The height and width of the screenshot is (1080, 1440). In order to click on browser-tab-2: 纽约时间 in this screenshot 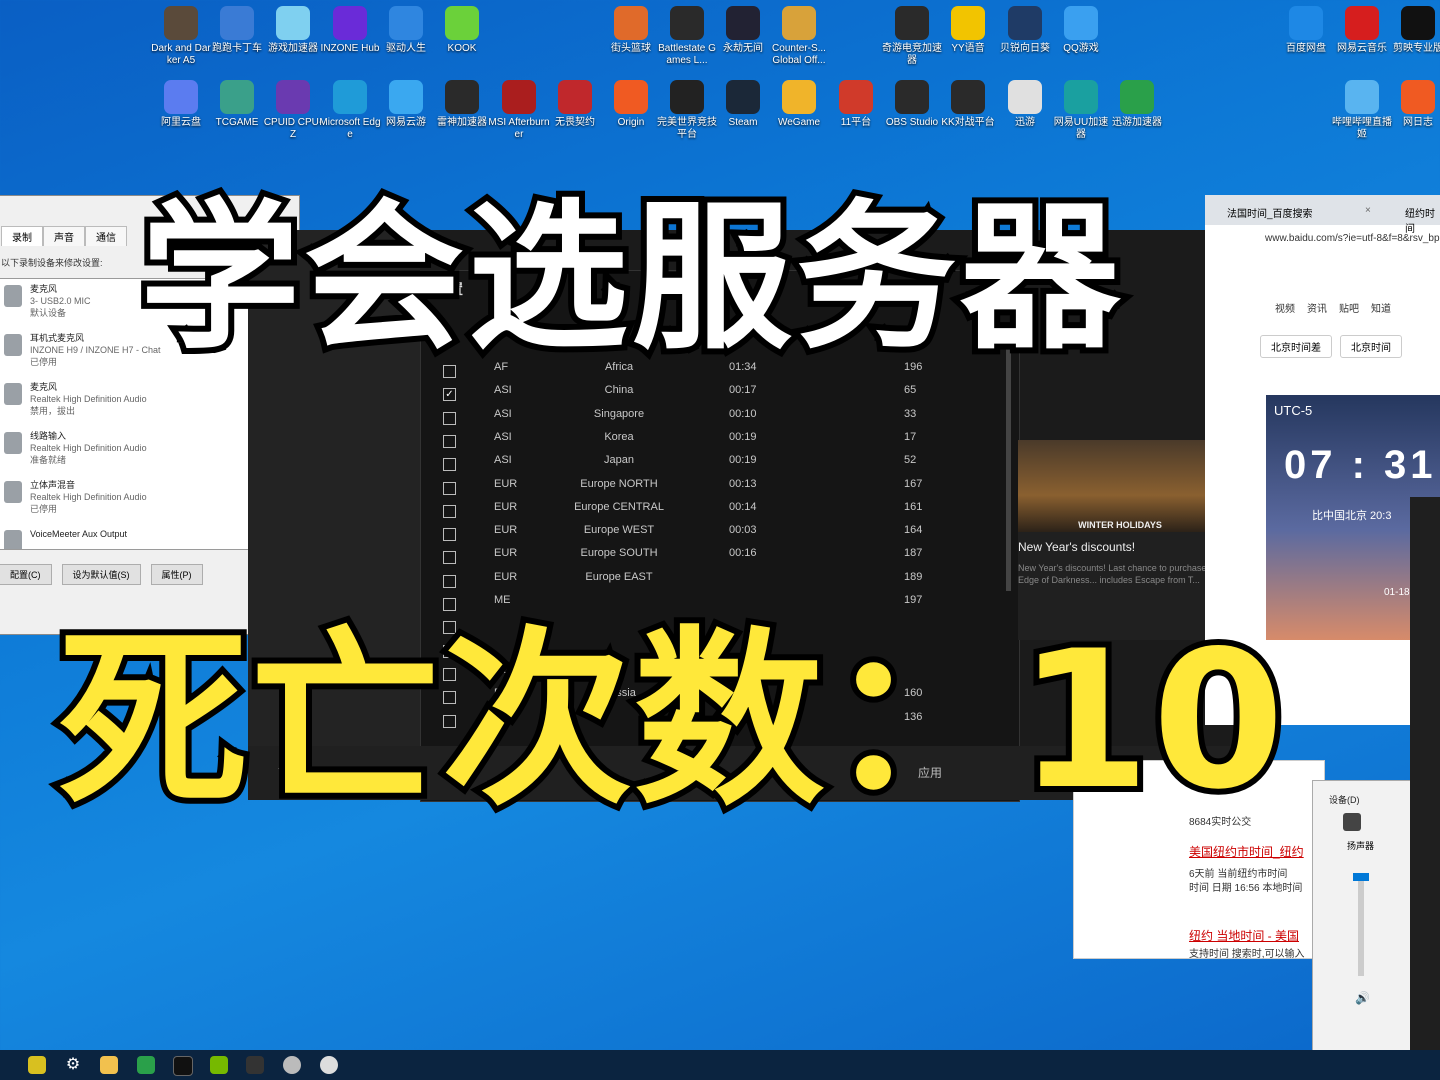, I will do `click(1422, 220)`.